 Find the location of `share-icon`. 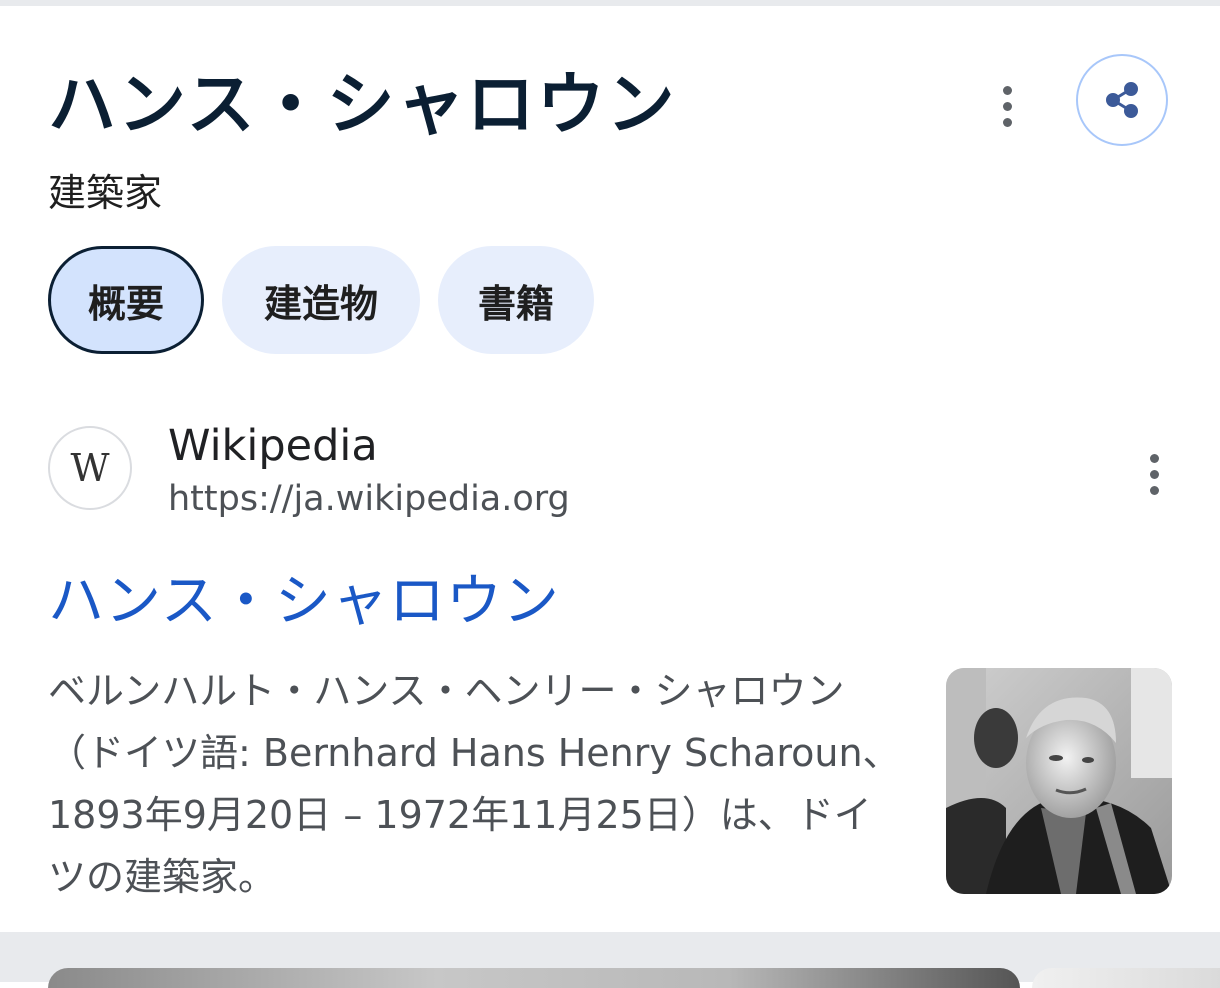

share-icon is located at coordinates (1122, 100).